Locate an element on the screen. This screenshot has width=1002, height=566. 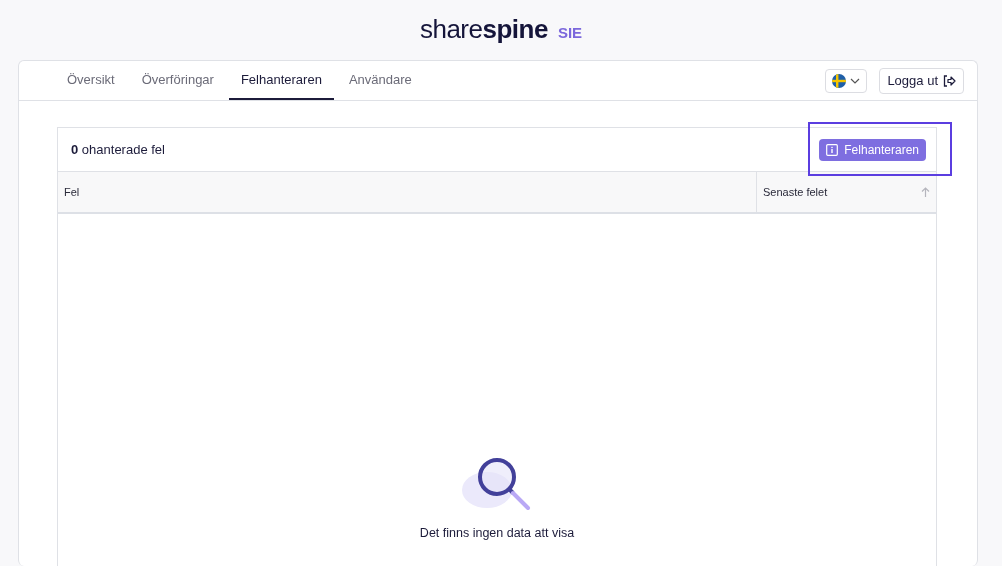
logo-wordmark: sharespine is located at coordinates (483, 29).